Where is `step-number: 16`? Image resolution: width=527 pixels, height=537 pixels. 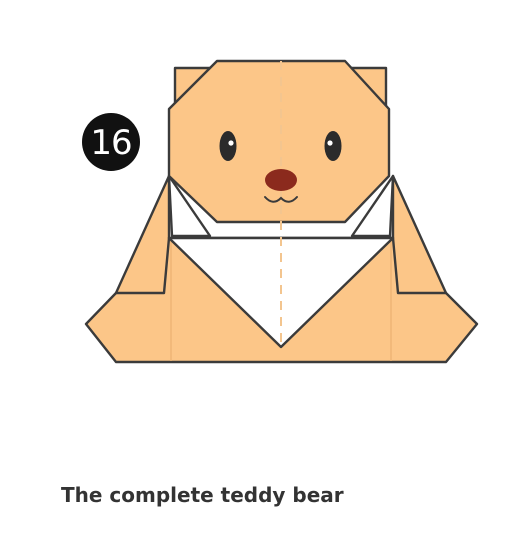 step-number: 16 is located at coordinates (110, 143).